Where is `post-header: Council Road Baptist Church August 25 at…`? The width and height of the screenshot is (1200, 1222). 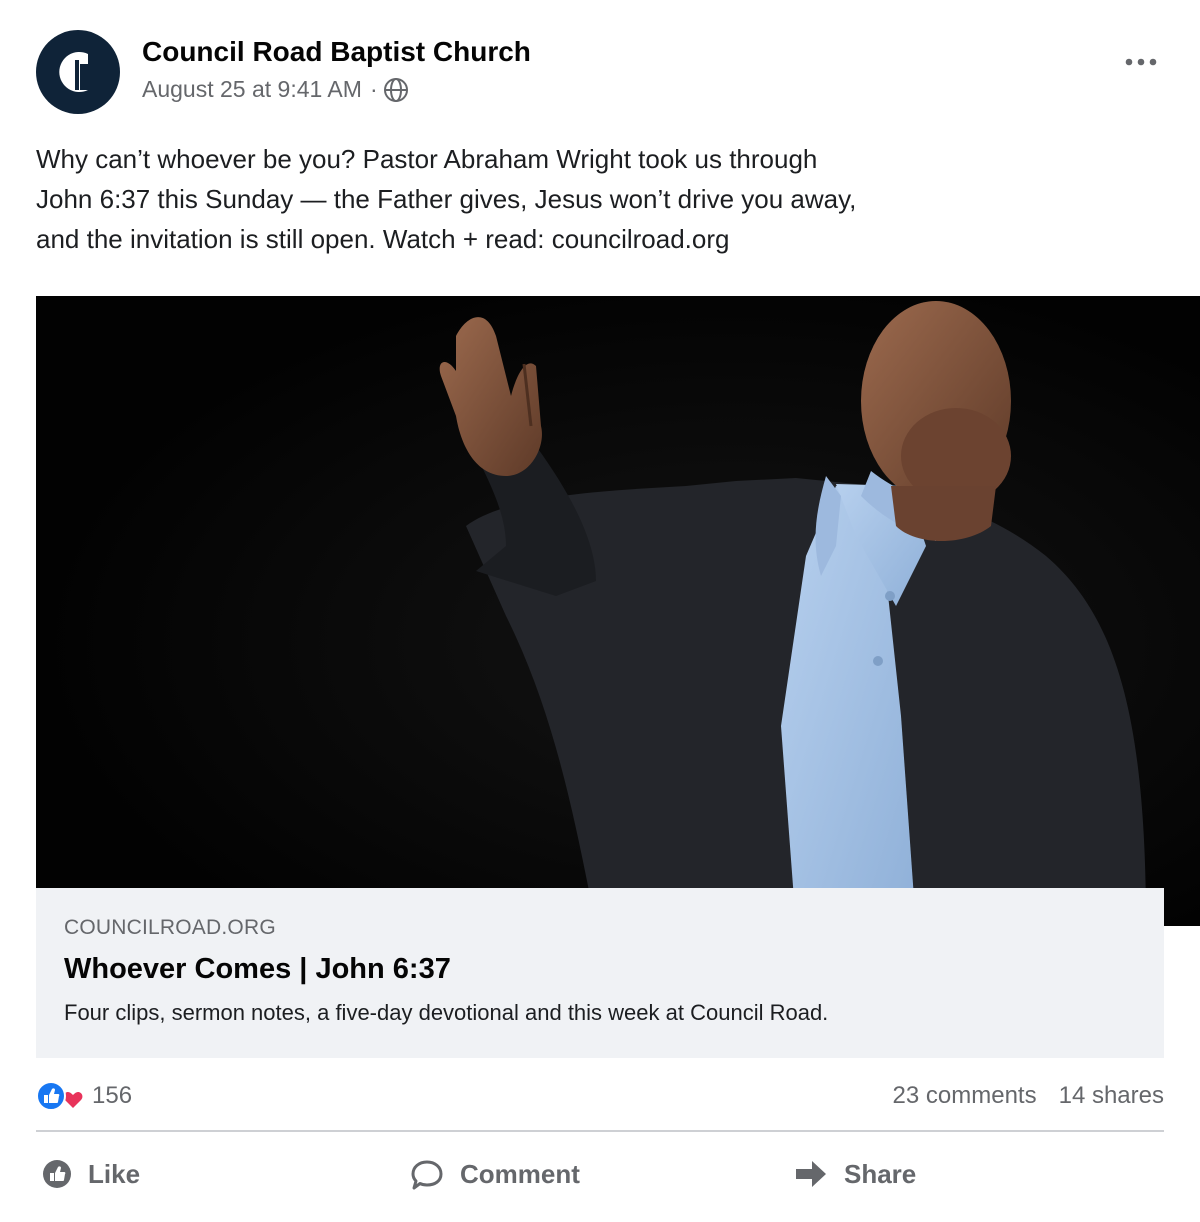 post-header: Council Road Baptist Church August 25 at… is located at coordinates (601, 72).